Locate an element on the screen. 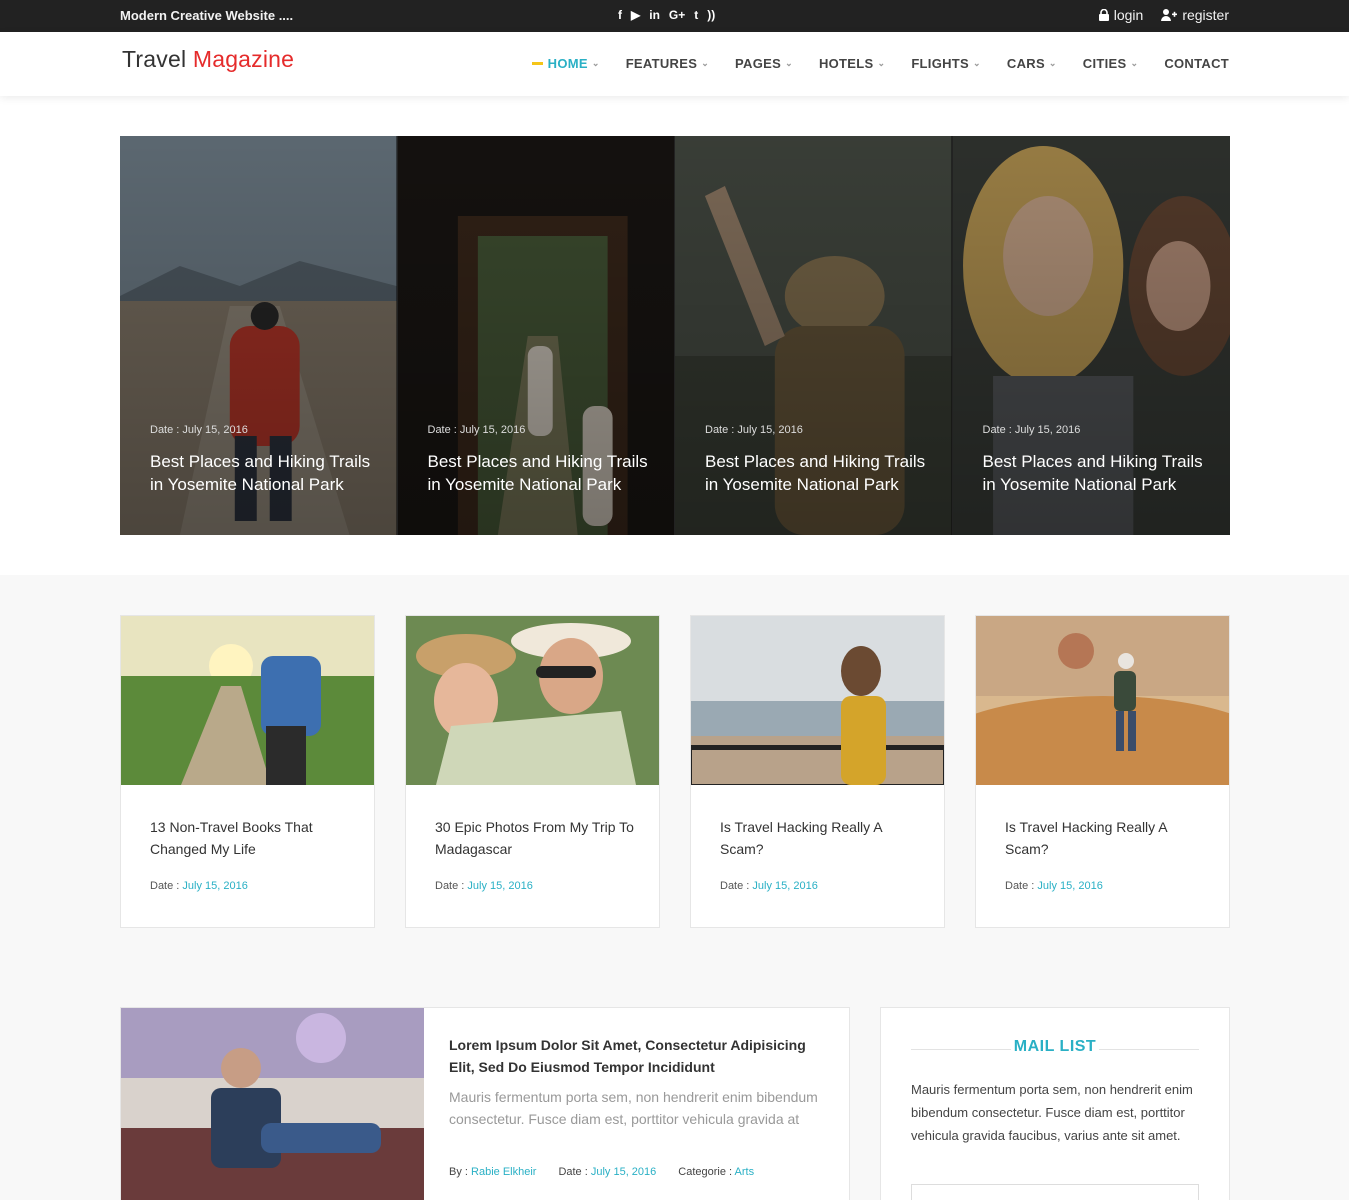  auth-links: login register is located at coordinates (1163, 15).